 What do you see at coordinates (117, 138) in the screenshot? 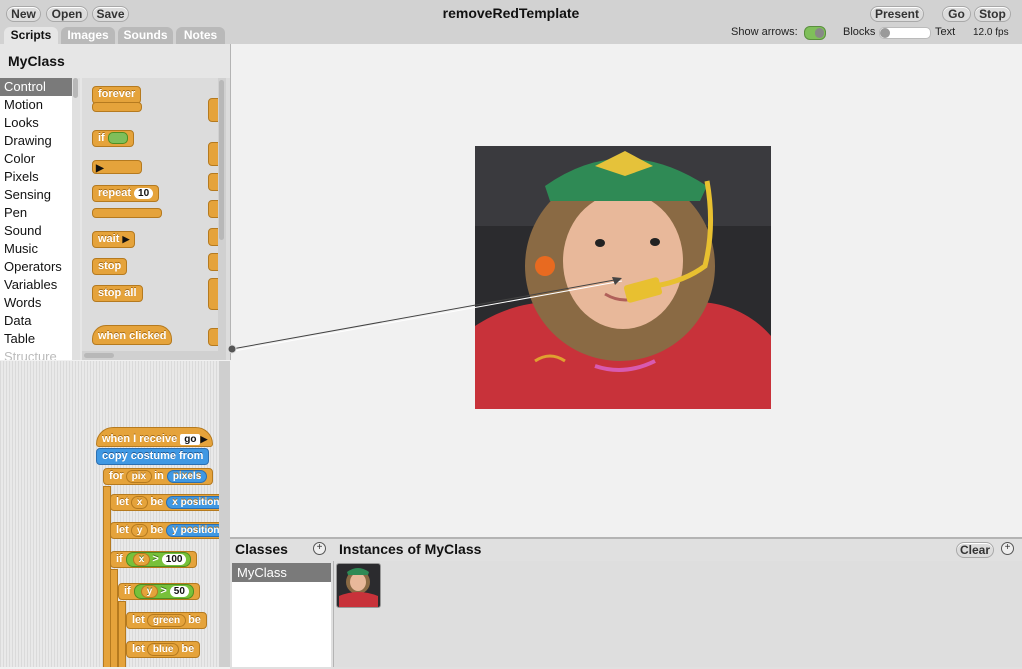
I see `boolean-slot` at bounding box center [117, 138].